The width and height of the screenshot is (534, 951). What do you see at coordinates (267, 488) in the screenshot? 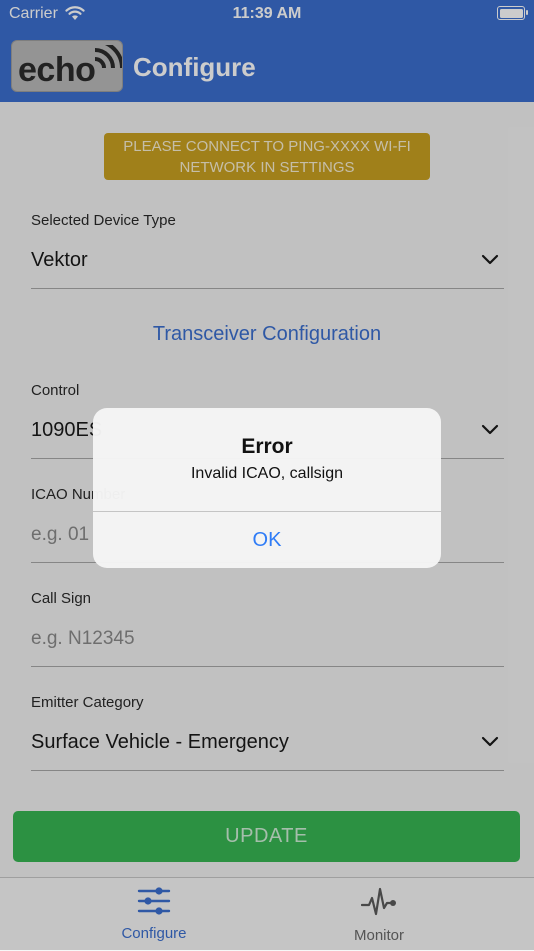
I see `error-alert: Error Invalid ICAO, callsign OK` at bounding box center [267, 488].